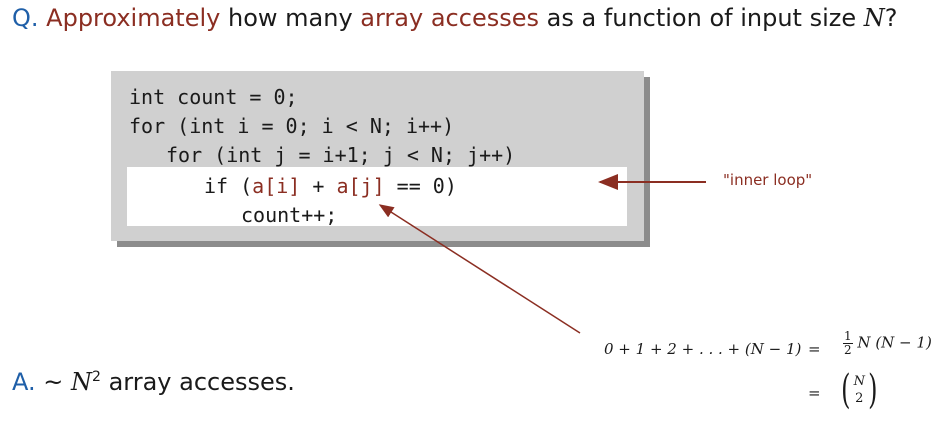 The height and width of the screenshot is (436, 943). What do you see at coordinates (894, 342) in the screenshot?
I see `formula-rhs-expr: N (N − 1)` at bounding box center [894, 342].